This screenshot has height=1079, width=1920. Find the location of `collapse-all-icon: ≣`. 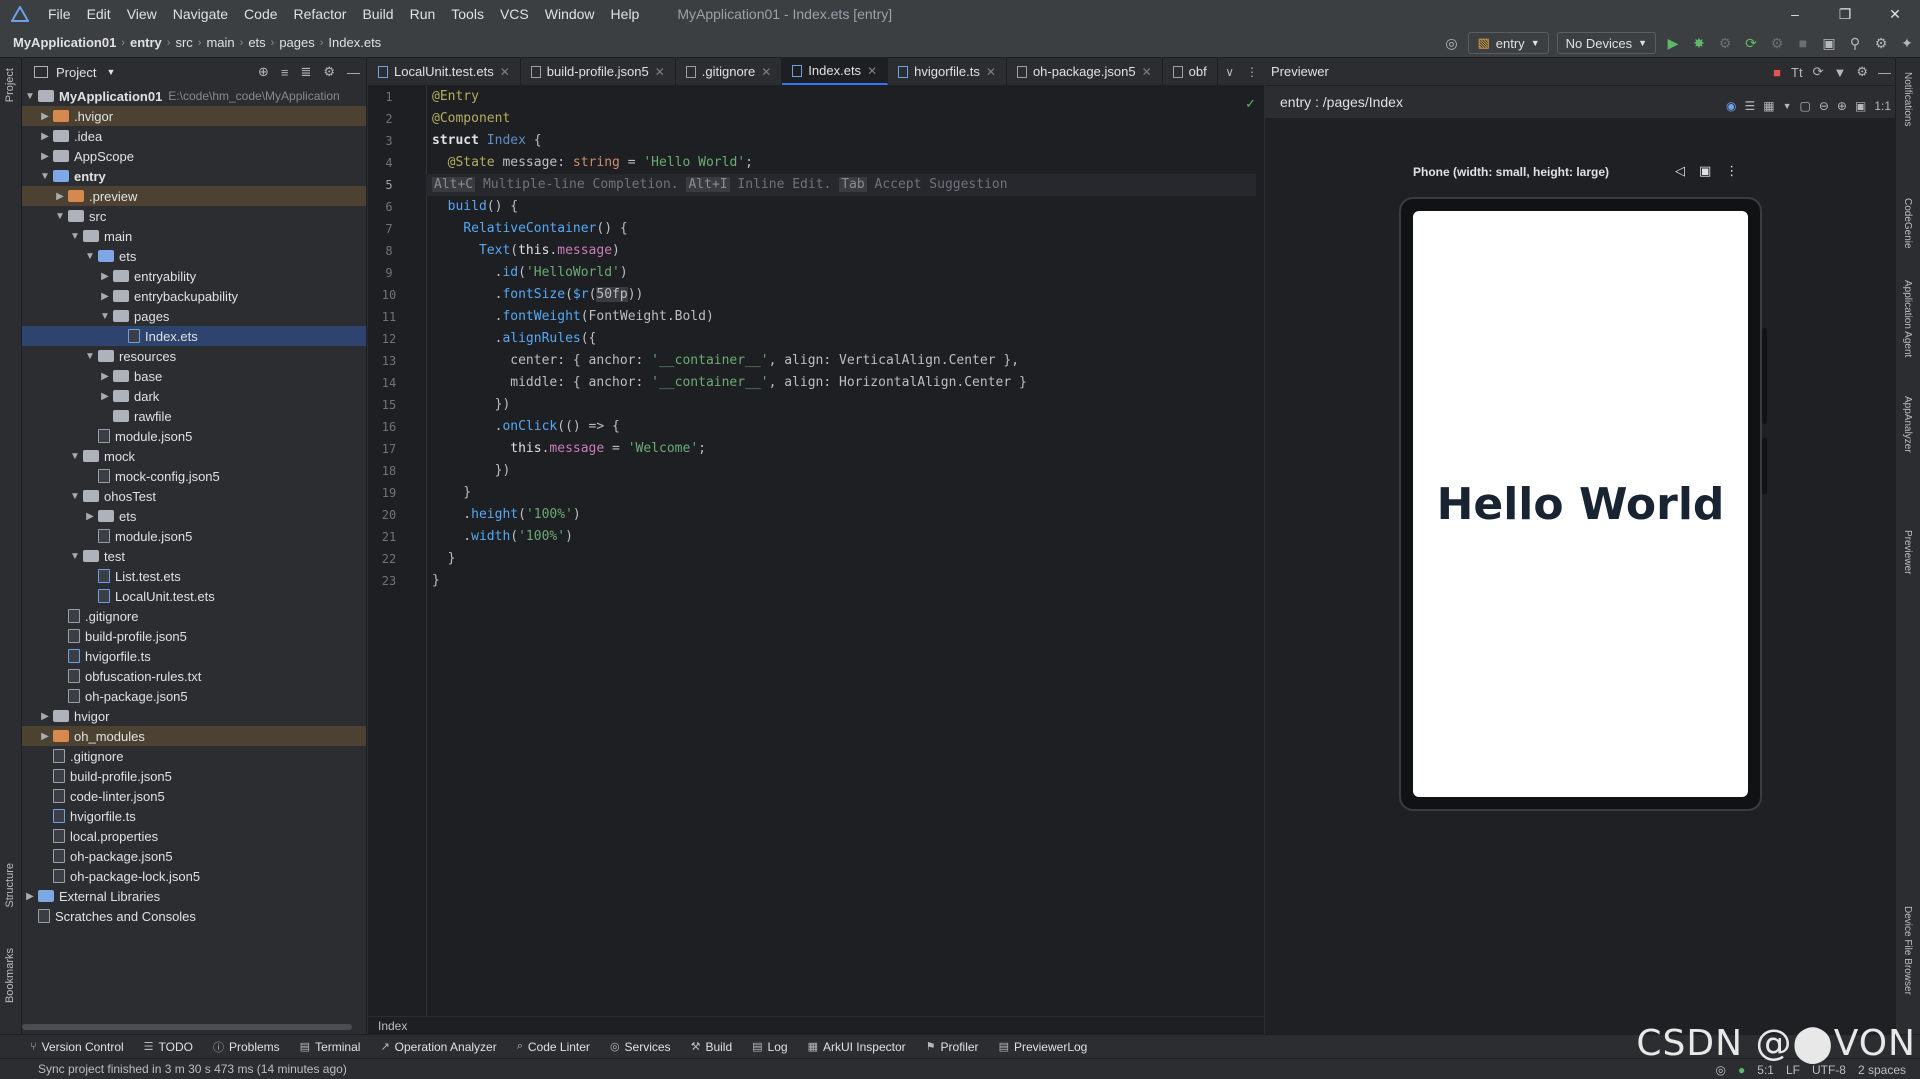

collapse-all-icon: ≣ is located at coordinates (305, 72).